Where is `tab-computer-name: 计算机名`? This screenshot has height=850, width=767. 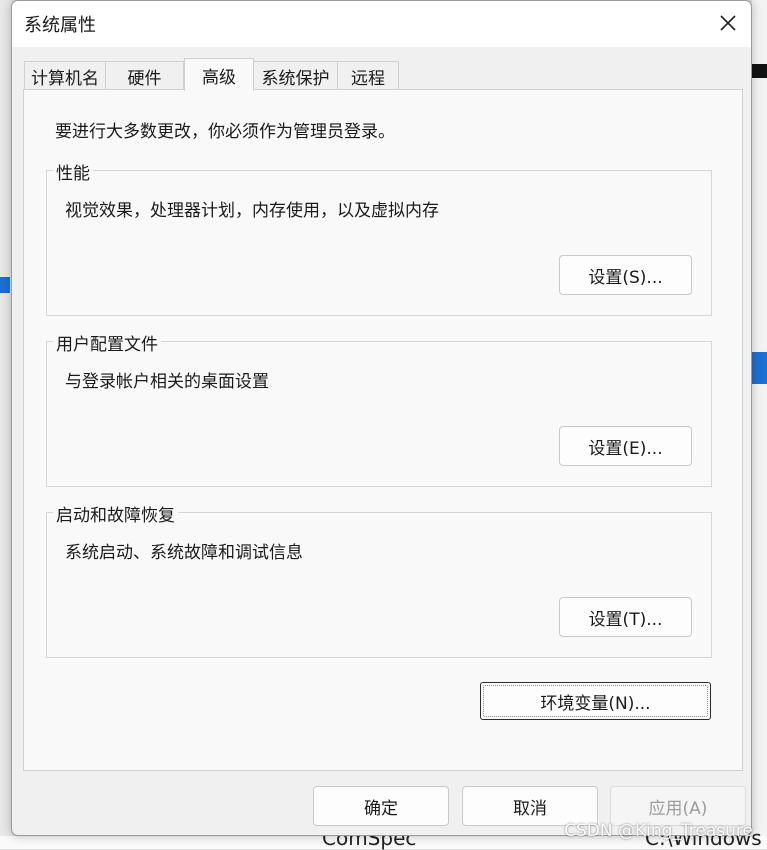 tab-computer-name: 计算机名 is located at coordinates (65, 75).